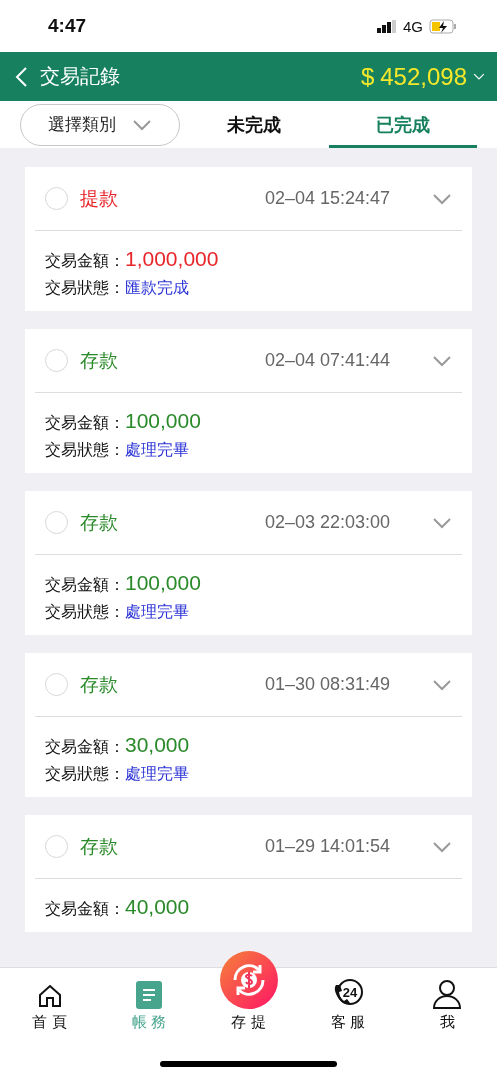 Image resolution: width=497 pixels, height=1076 pixels. I want to click on category-dropdown: 選擇類別, so click(100, 124).